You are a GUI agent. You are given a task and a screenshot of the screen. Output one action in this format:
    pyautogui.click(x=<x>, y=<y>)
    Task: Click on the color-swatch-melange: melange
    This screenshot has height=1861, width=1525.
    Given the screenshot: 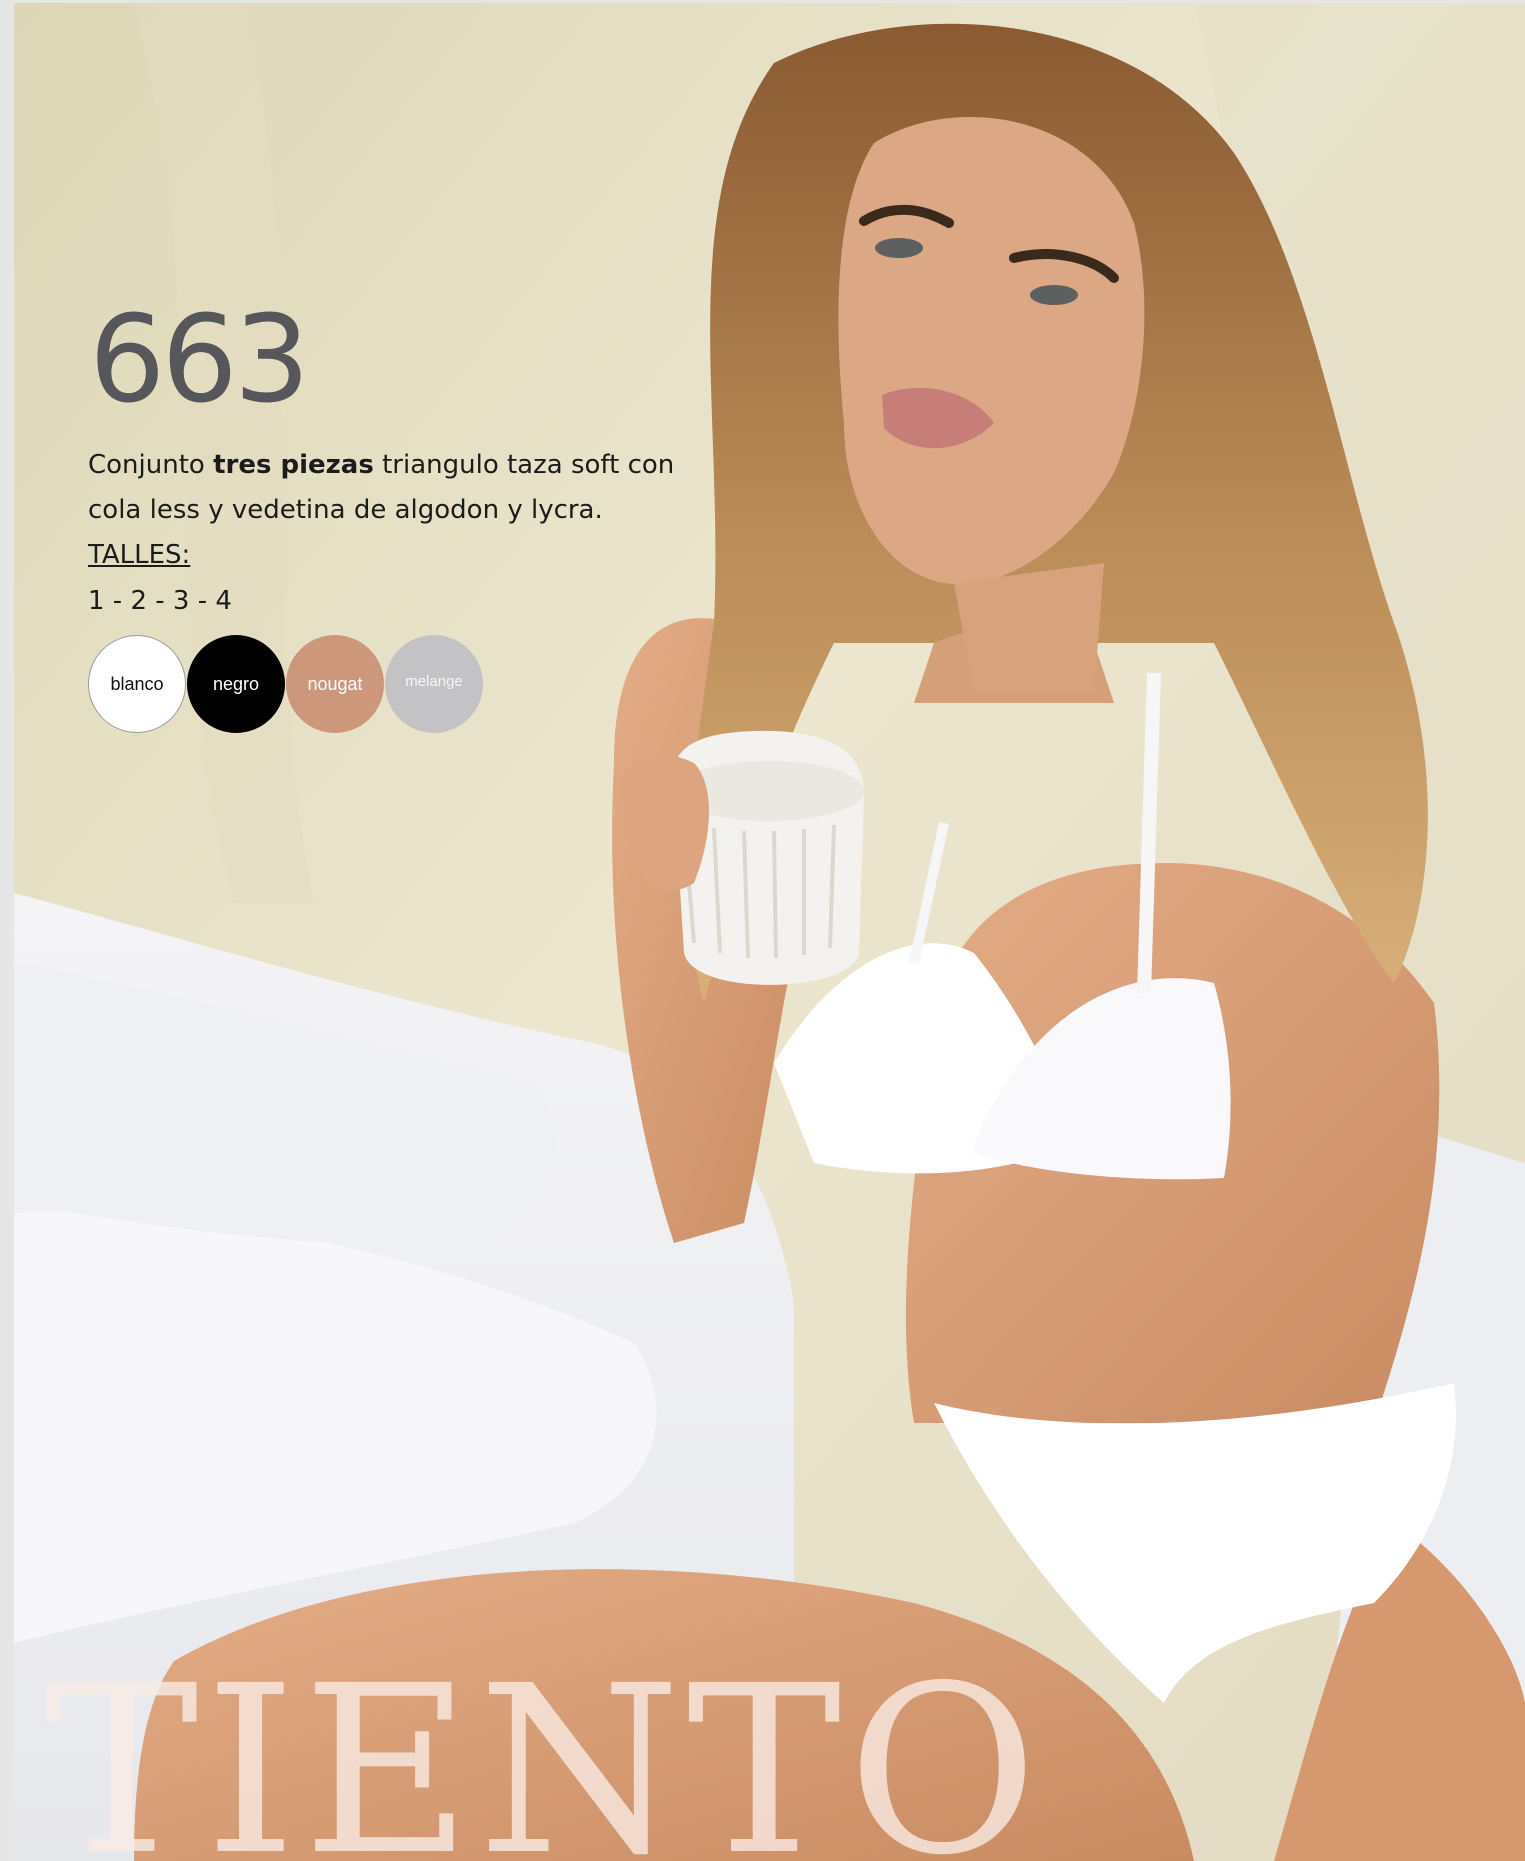 What is the action you would take?
    pyautogui.click(x=434, y=684)
    